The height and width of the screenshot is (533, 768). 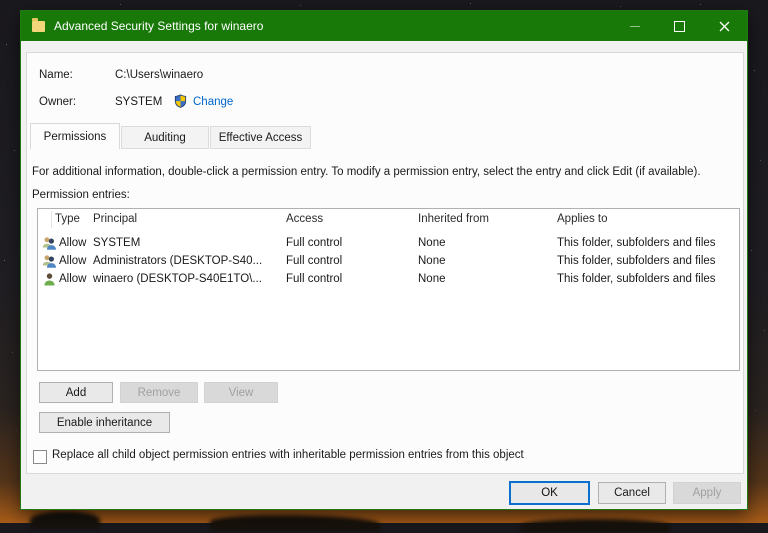 I want to click on maximize-button, so click(x=679, y=26).